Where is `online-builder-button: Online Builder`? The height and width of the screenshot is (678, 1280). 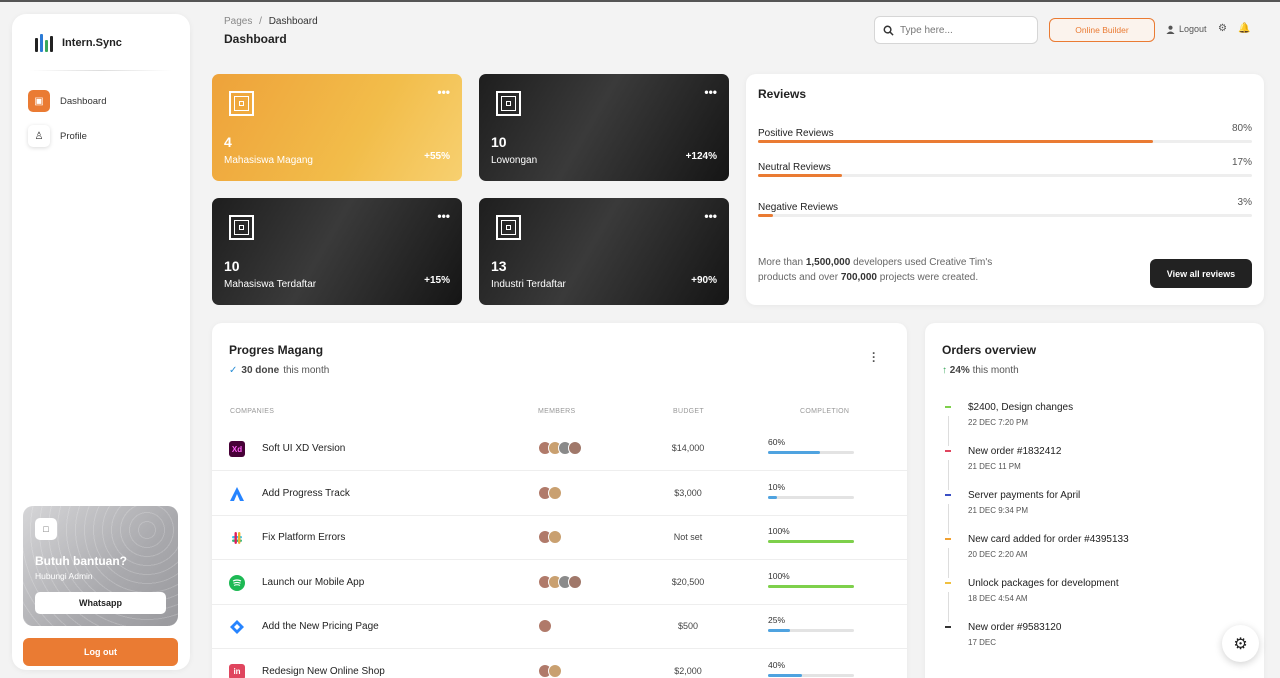
online-builder-button: Online Builder is located at coordinates (1102, 30).